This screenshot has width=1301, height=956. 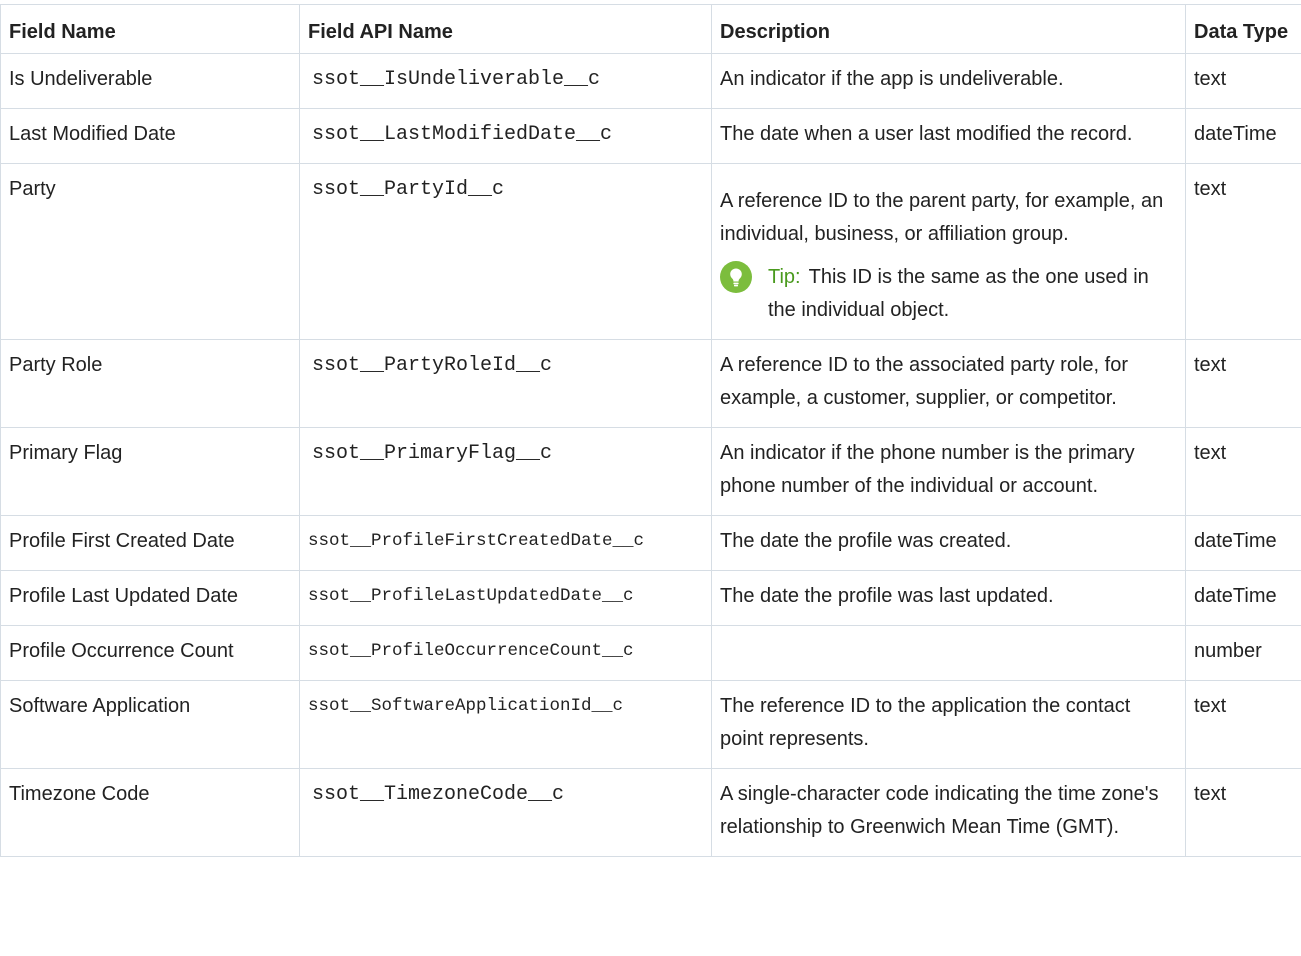 I want to click on field-name-cell: Profile Last Updated Date, so click(x=150, y=598).